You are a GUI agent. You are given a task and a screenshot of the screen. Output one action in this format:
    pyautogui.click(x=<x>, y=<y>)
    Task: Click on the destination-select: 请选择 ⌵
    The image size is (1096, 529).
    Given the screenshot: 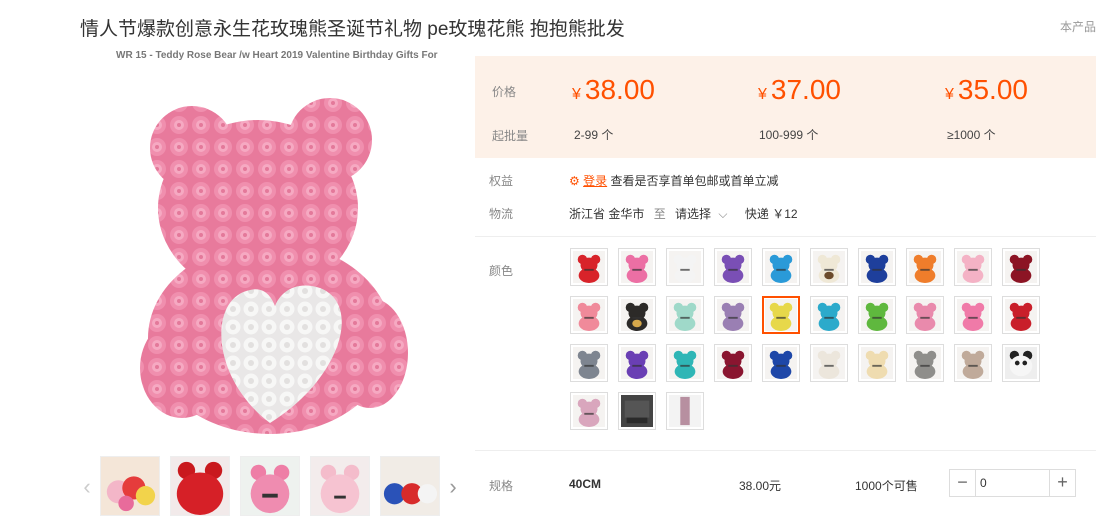 What is the action you would take?
    pyautogui.click(x=703, y=214)
    